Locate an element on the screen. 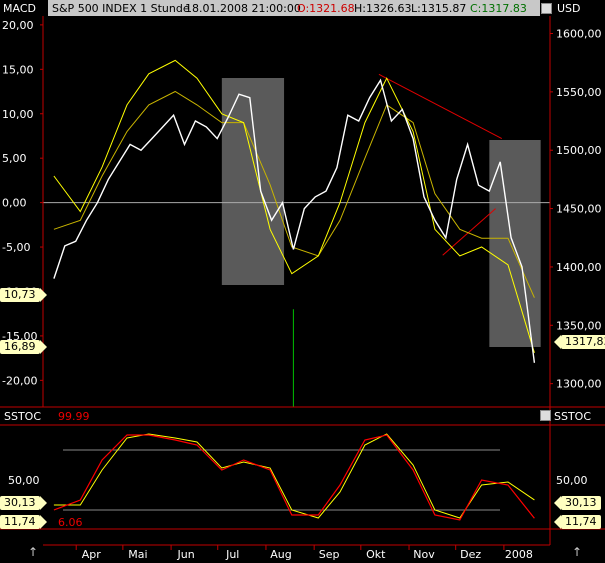 The height and width of the screenshot is (563, 605). sstoc-tick-left: 50,00 is located at coordinates (24, 480).